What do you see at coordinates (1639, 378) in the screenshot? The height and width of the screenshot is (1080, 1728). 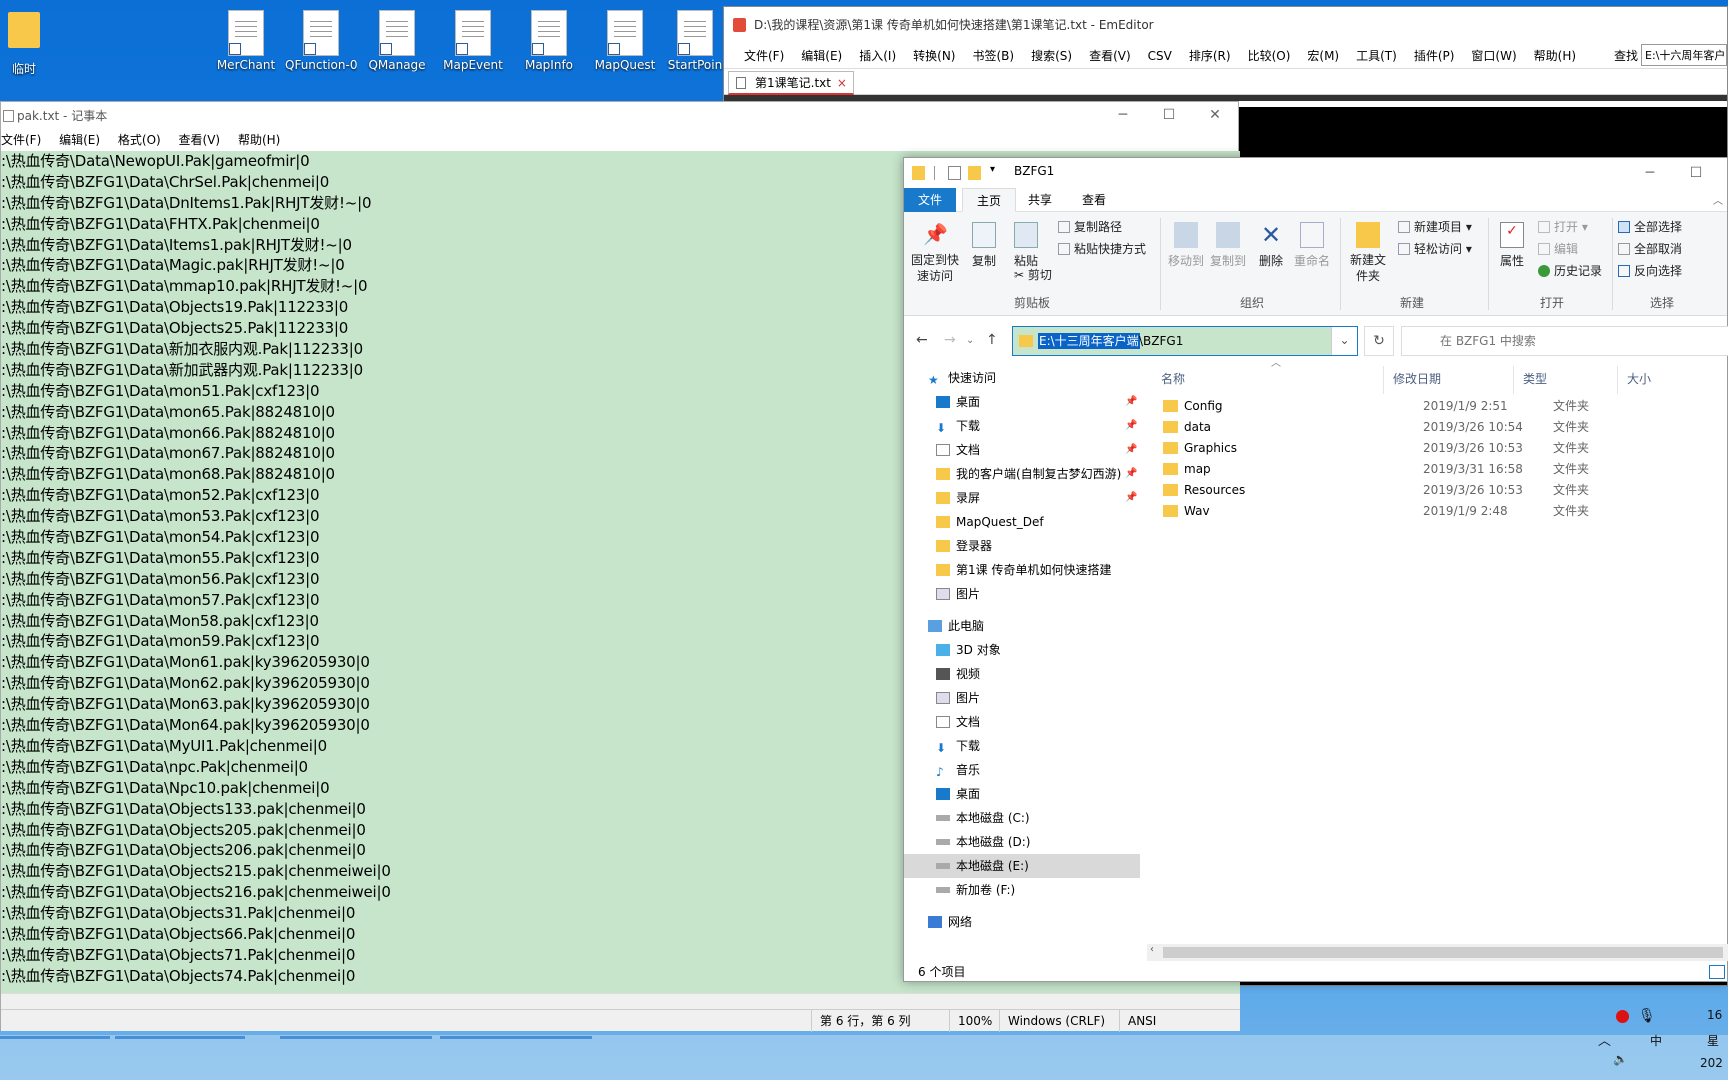 I see `column-header-size: 大小` at bounding box center [1639, 378].